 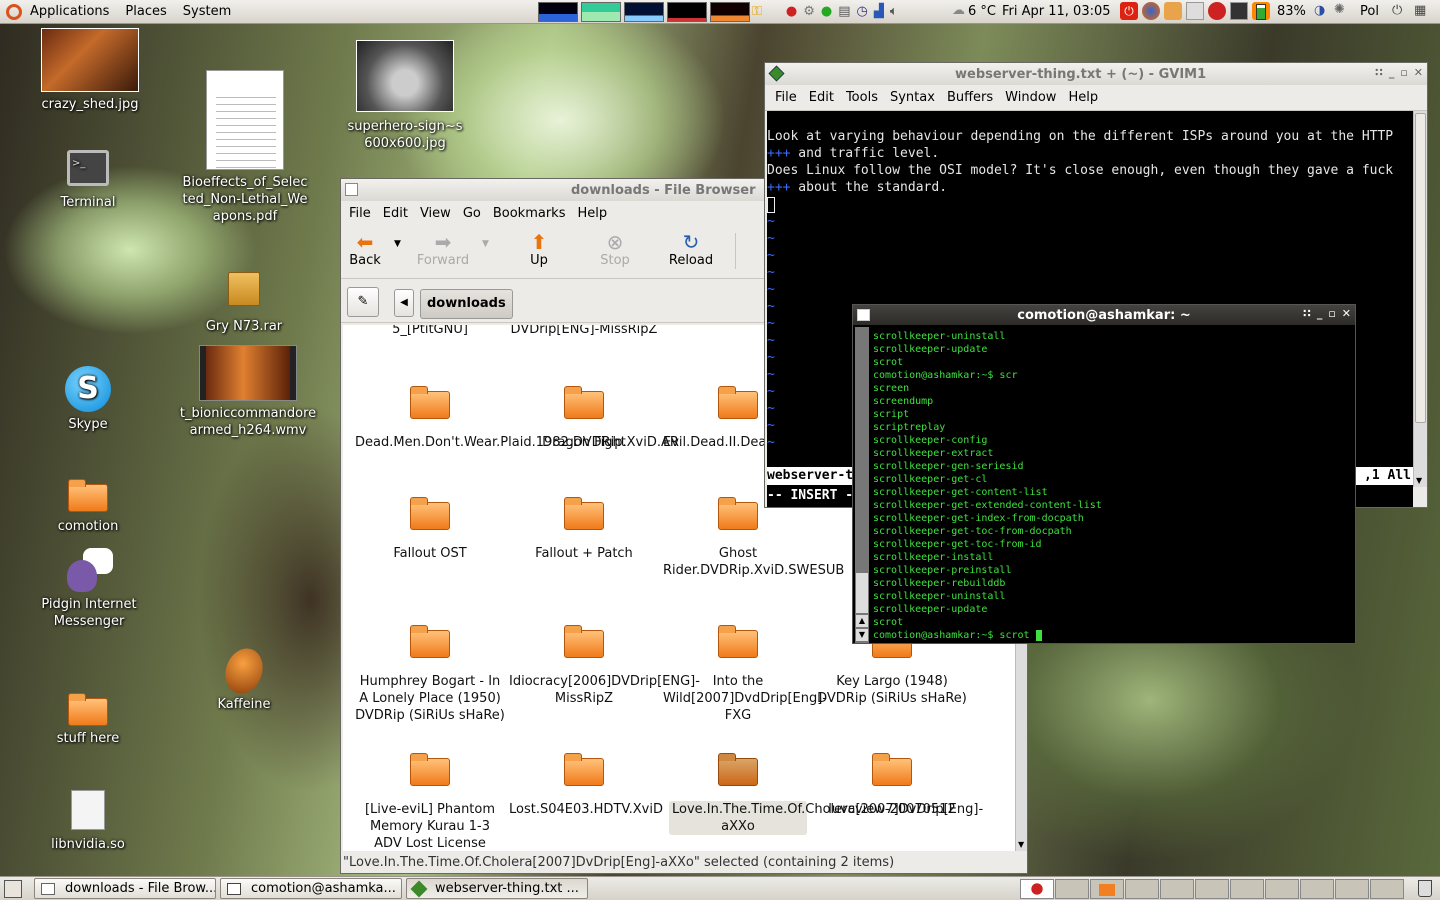 What do you see at coordinates (1151, 11) in the screenshot?
I see `firefox-icon` at bounding box center [1151, 11].